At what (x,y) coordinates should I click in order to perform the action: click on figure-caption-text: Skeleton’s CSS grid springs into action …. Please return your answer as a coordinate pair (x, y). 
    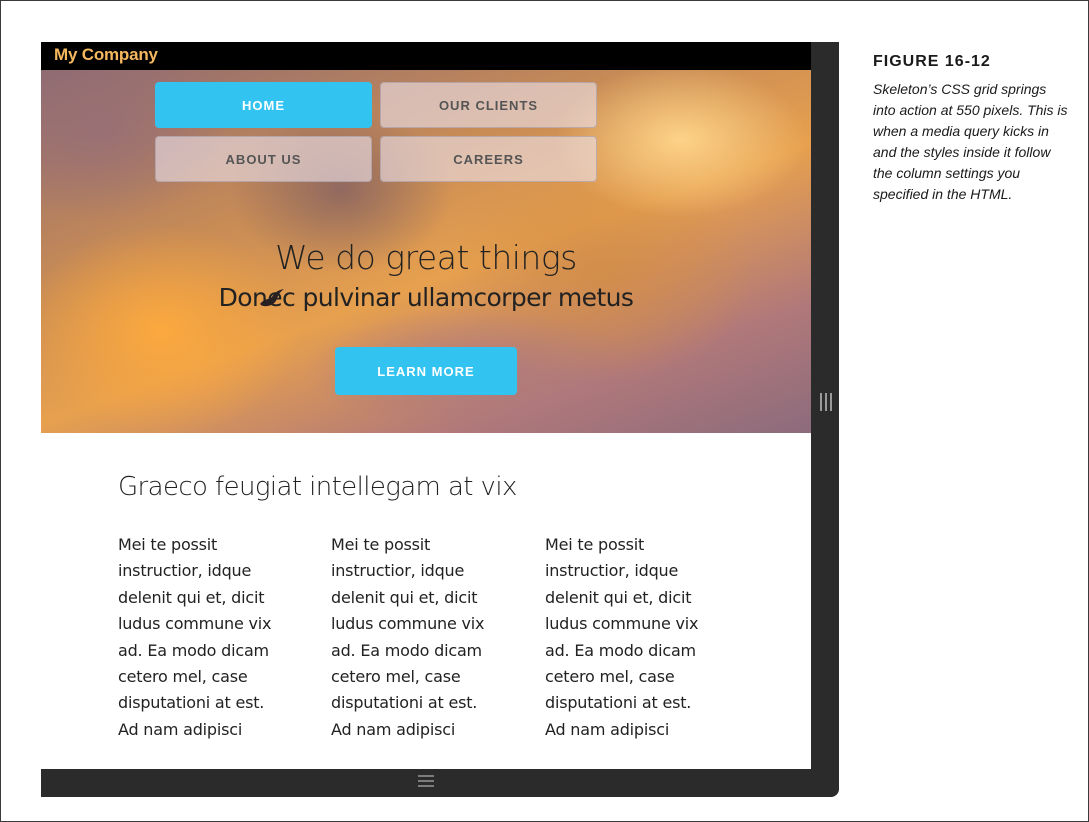
    Looking at the image, I should click on (970, 141).